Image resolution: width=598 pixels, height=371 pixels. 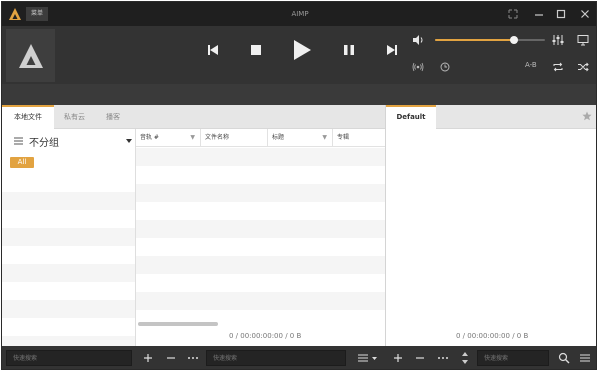 What do you see at coordinates (418, 67) in the screenshot?
I see `radio-icon` at bounding box center [418, 67].